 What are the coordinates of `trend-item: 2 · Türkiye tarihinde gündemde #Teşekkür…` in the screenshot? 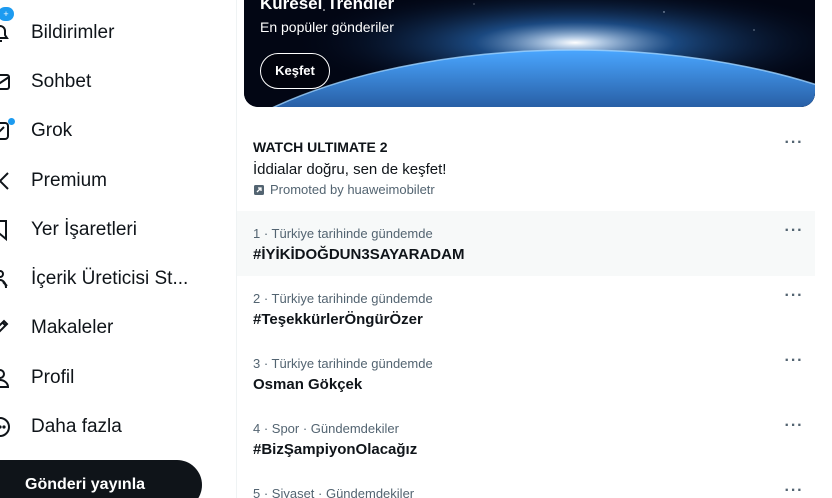 It's located at (526, 308).